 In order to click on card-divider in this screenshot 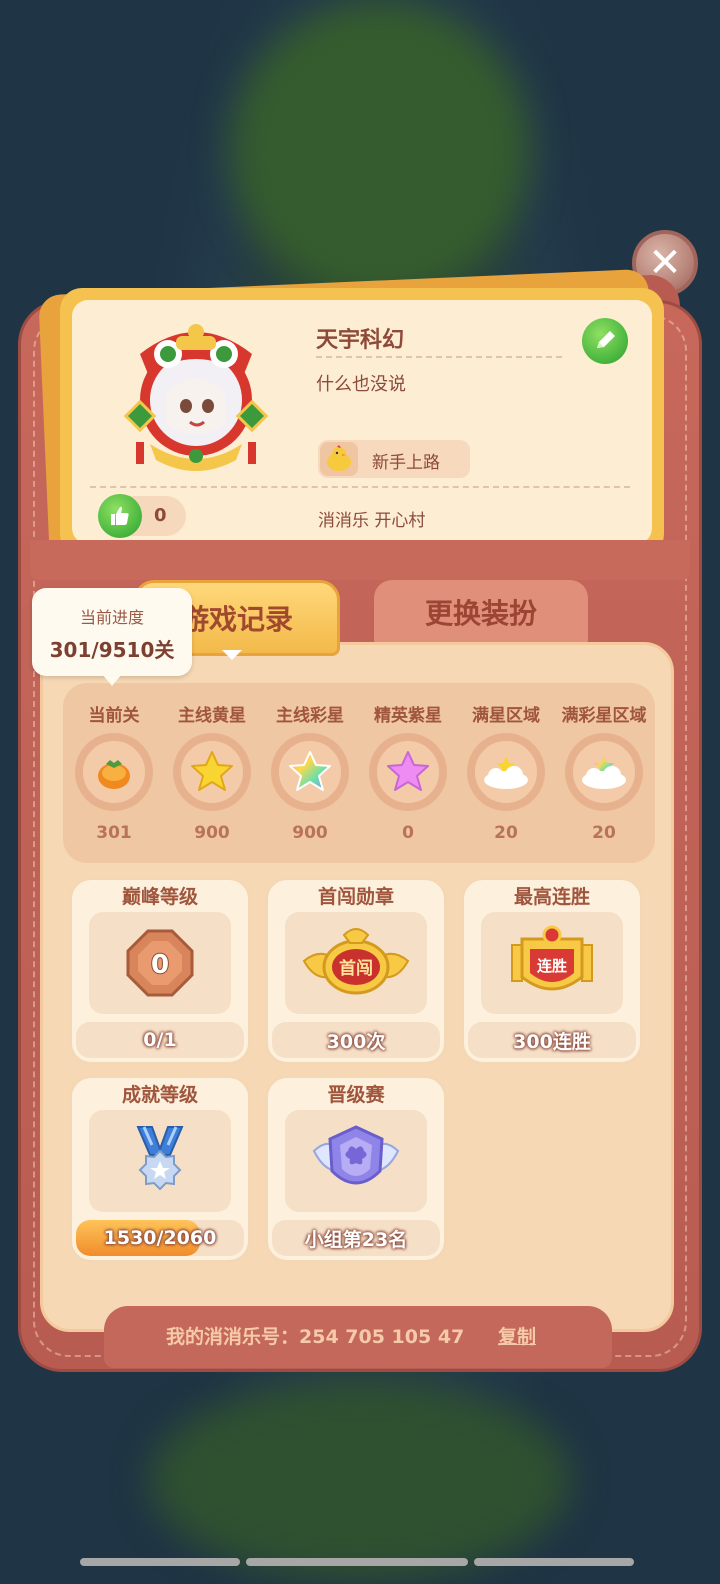, I will do `click(360, 487)`.